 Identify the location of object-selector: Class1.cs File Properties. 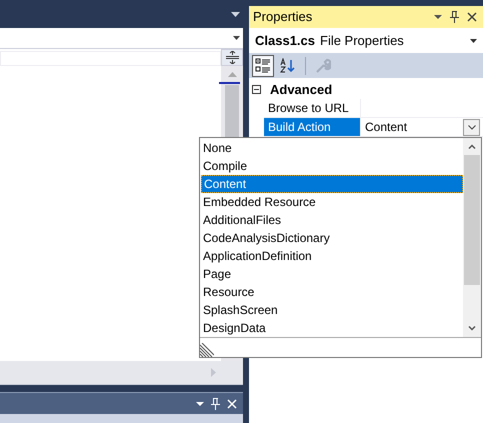
(366, 40).